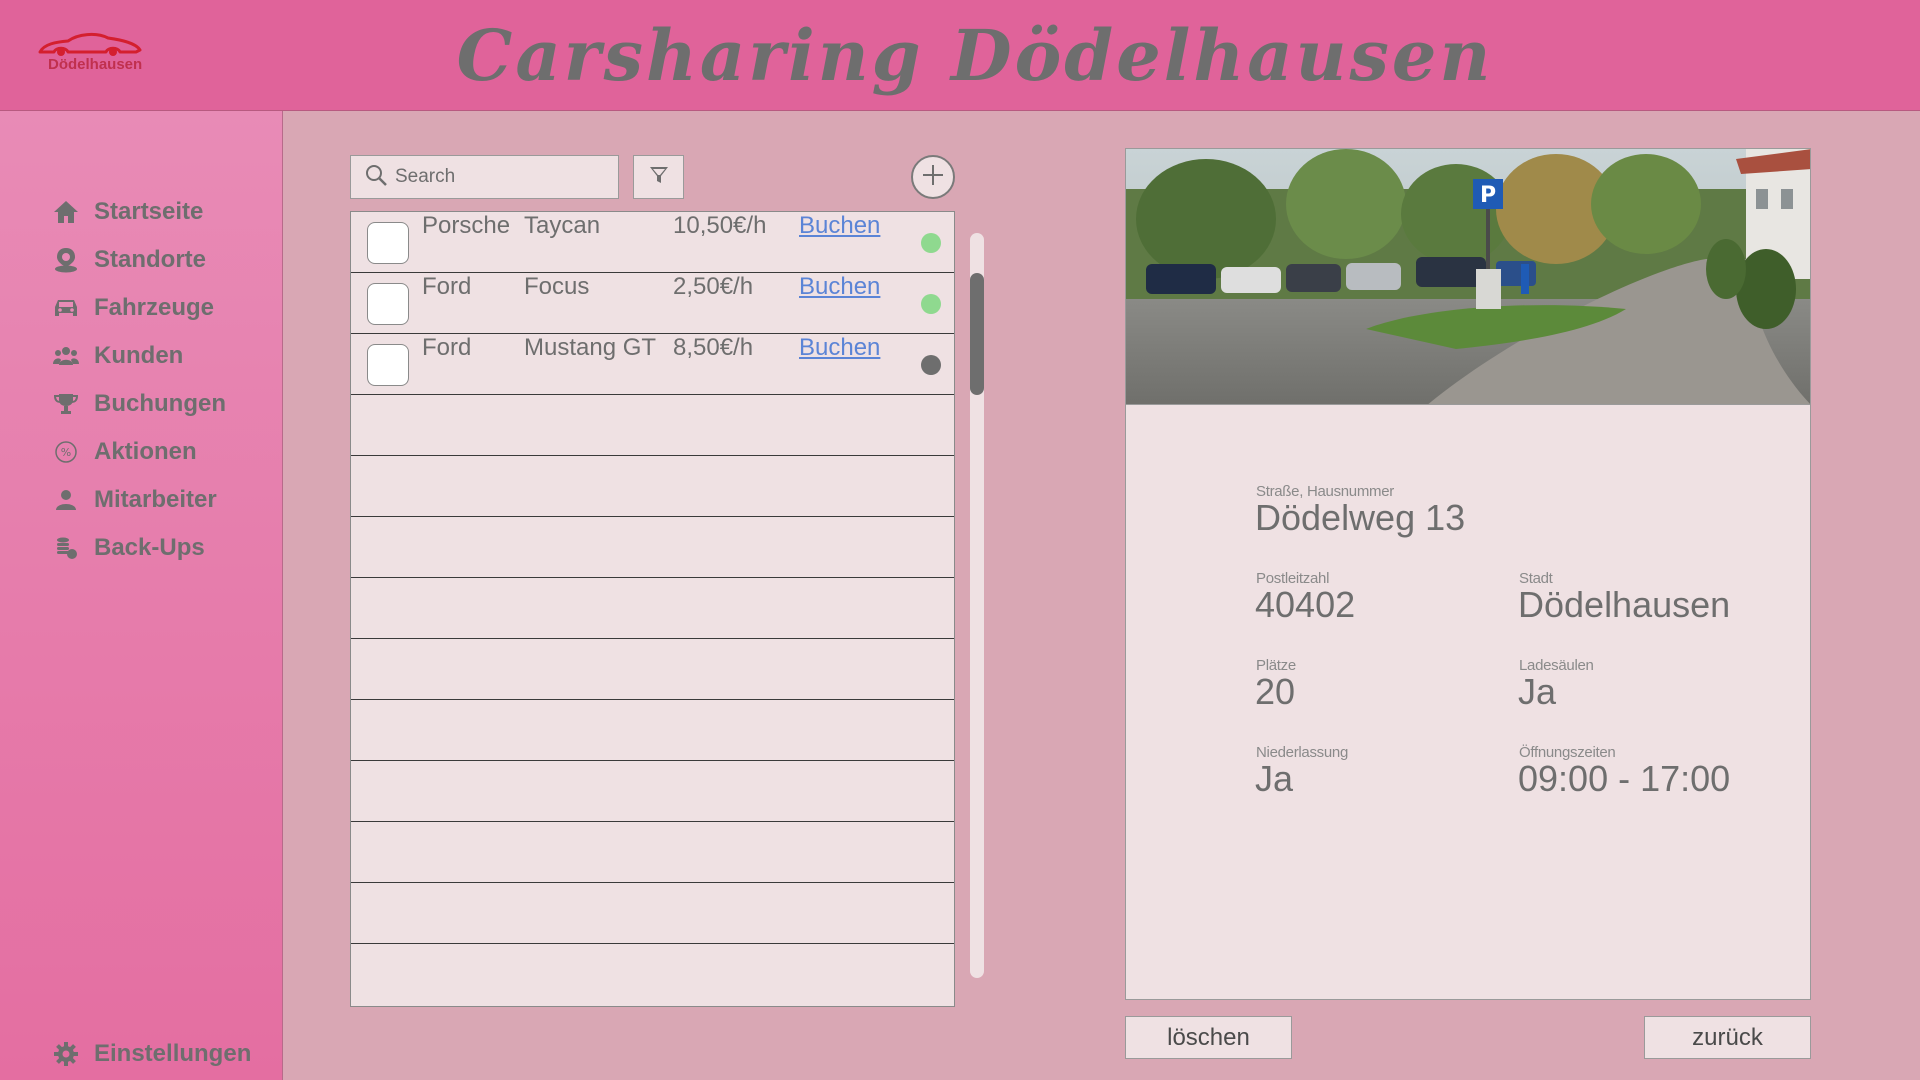 This screenshot has width=1920, height=1080. What do you see at coordinates (66, 1054) in the screenshot?
I see `gear-icon` at bounding box center [66, 1054].